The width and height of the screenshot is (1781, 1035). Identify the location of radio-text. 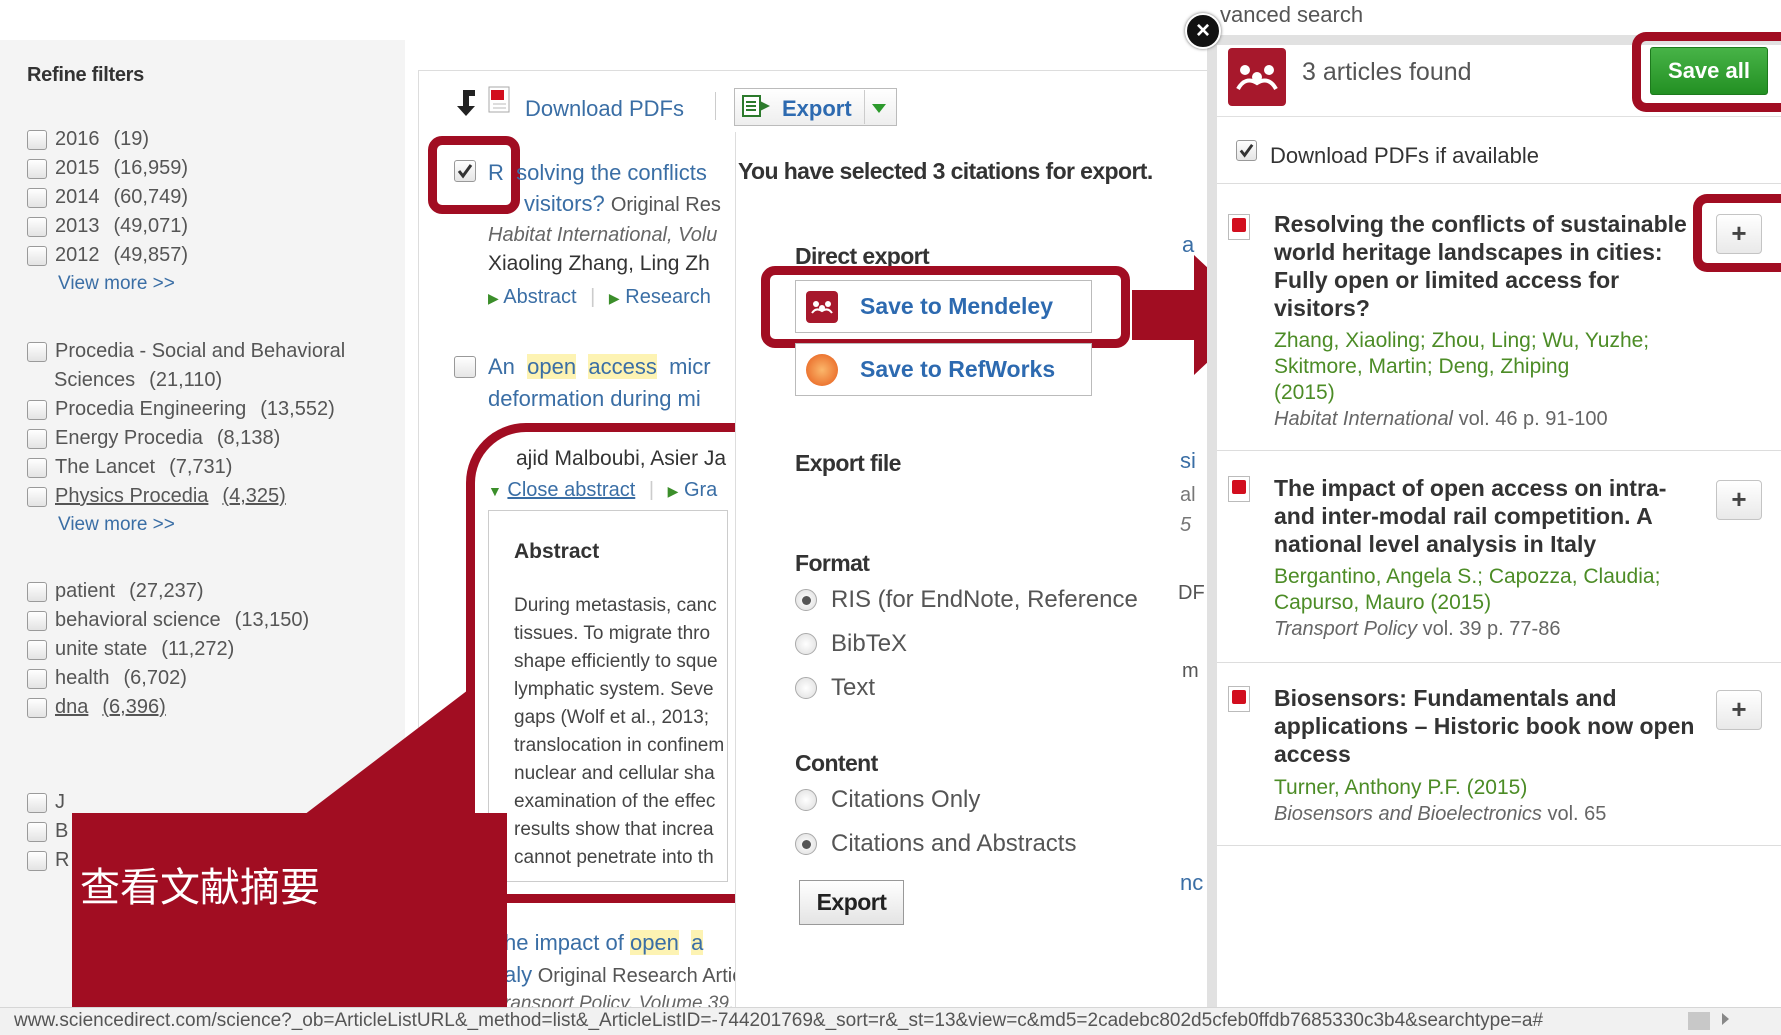
(806, 688).